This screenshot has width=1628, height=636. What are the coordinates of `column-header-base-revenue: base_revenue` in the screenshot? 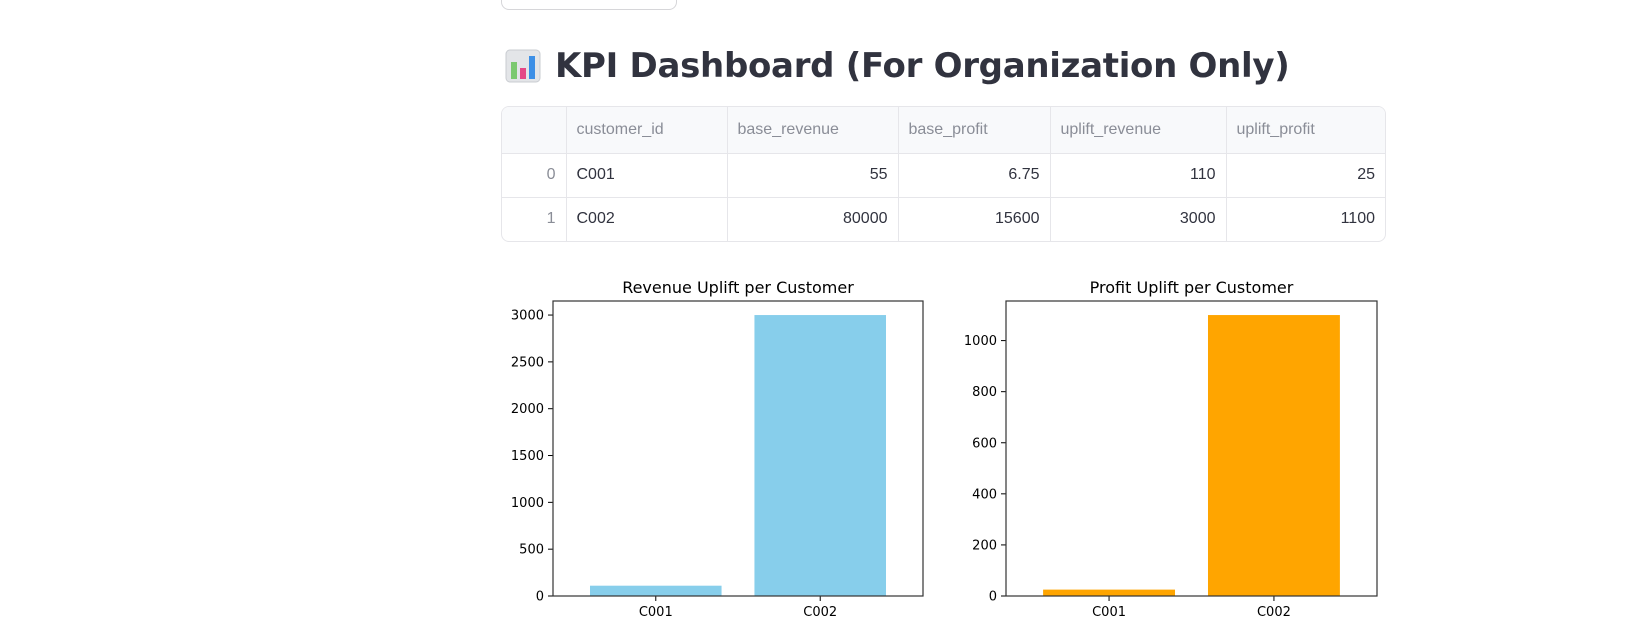 It's located at (813, 130).